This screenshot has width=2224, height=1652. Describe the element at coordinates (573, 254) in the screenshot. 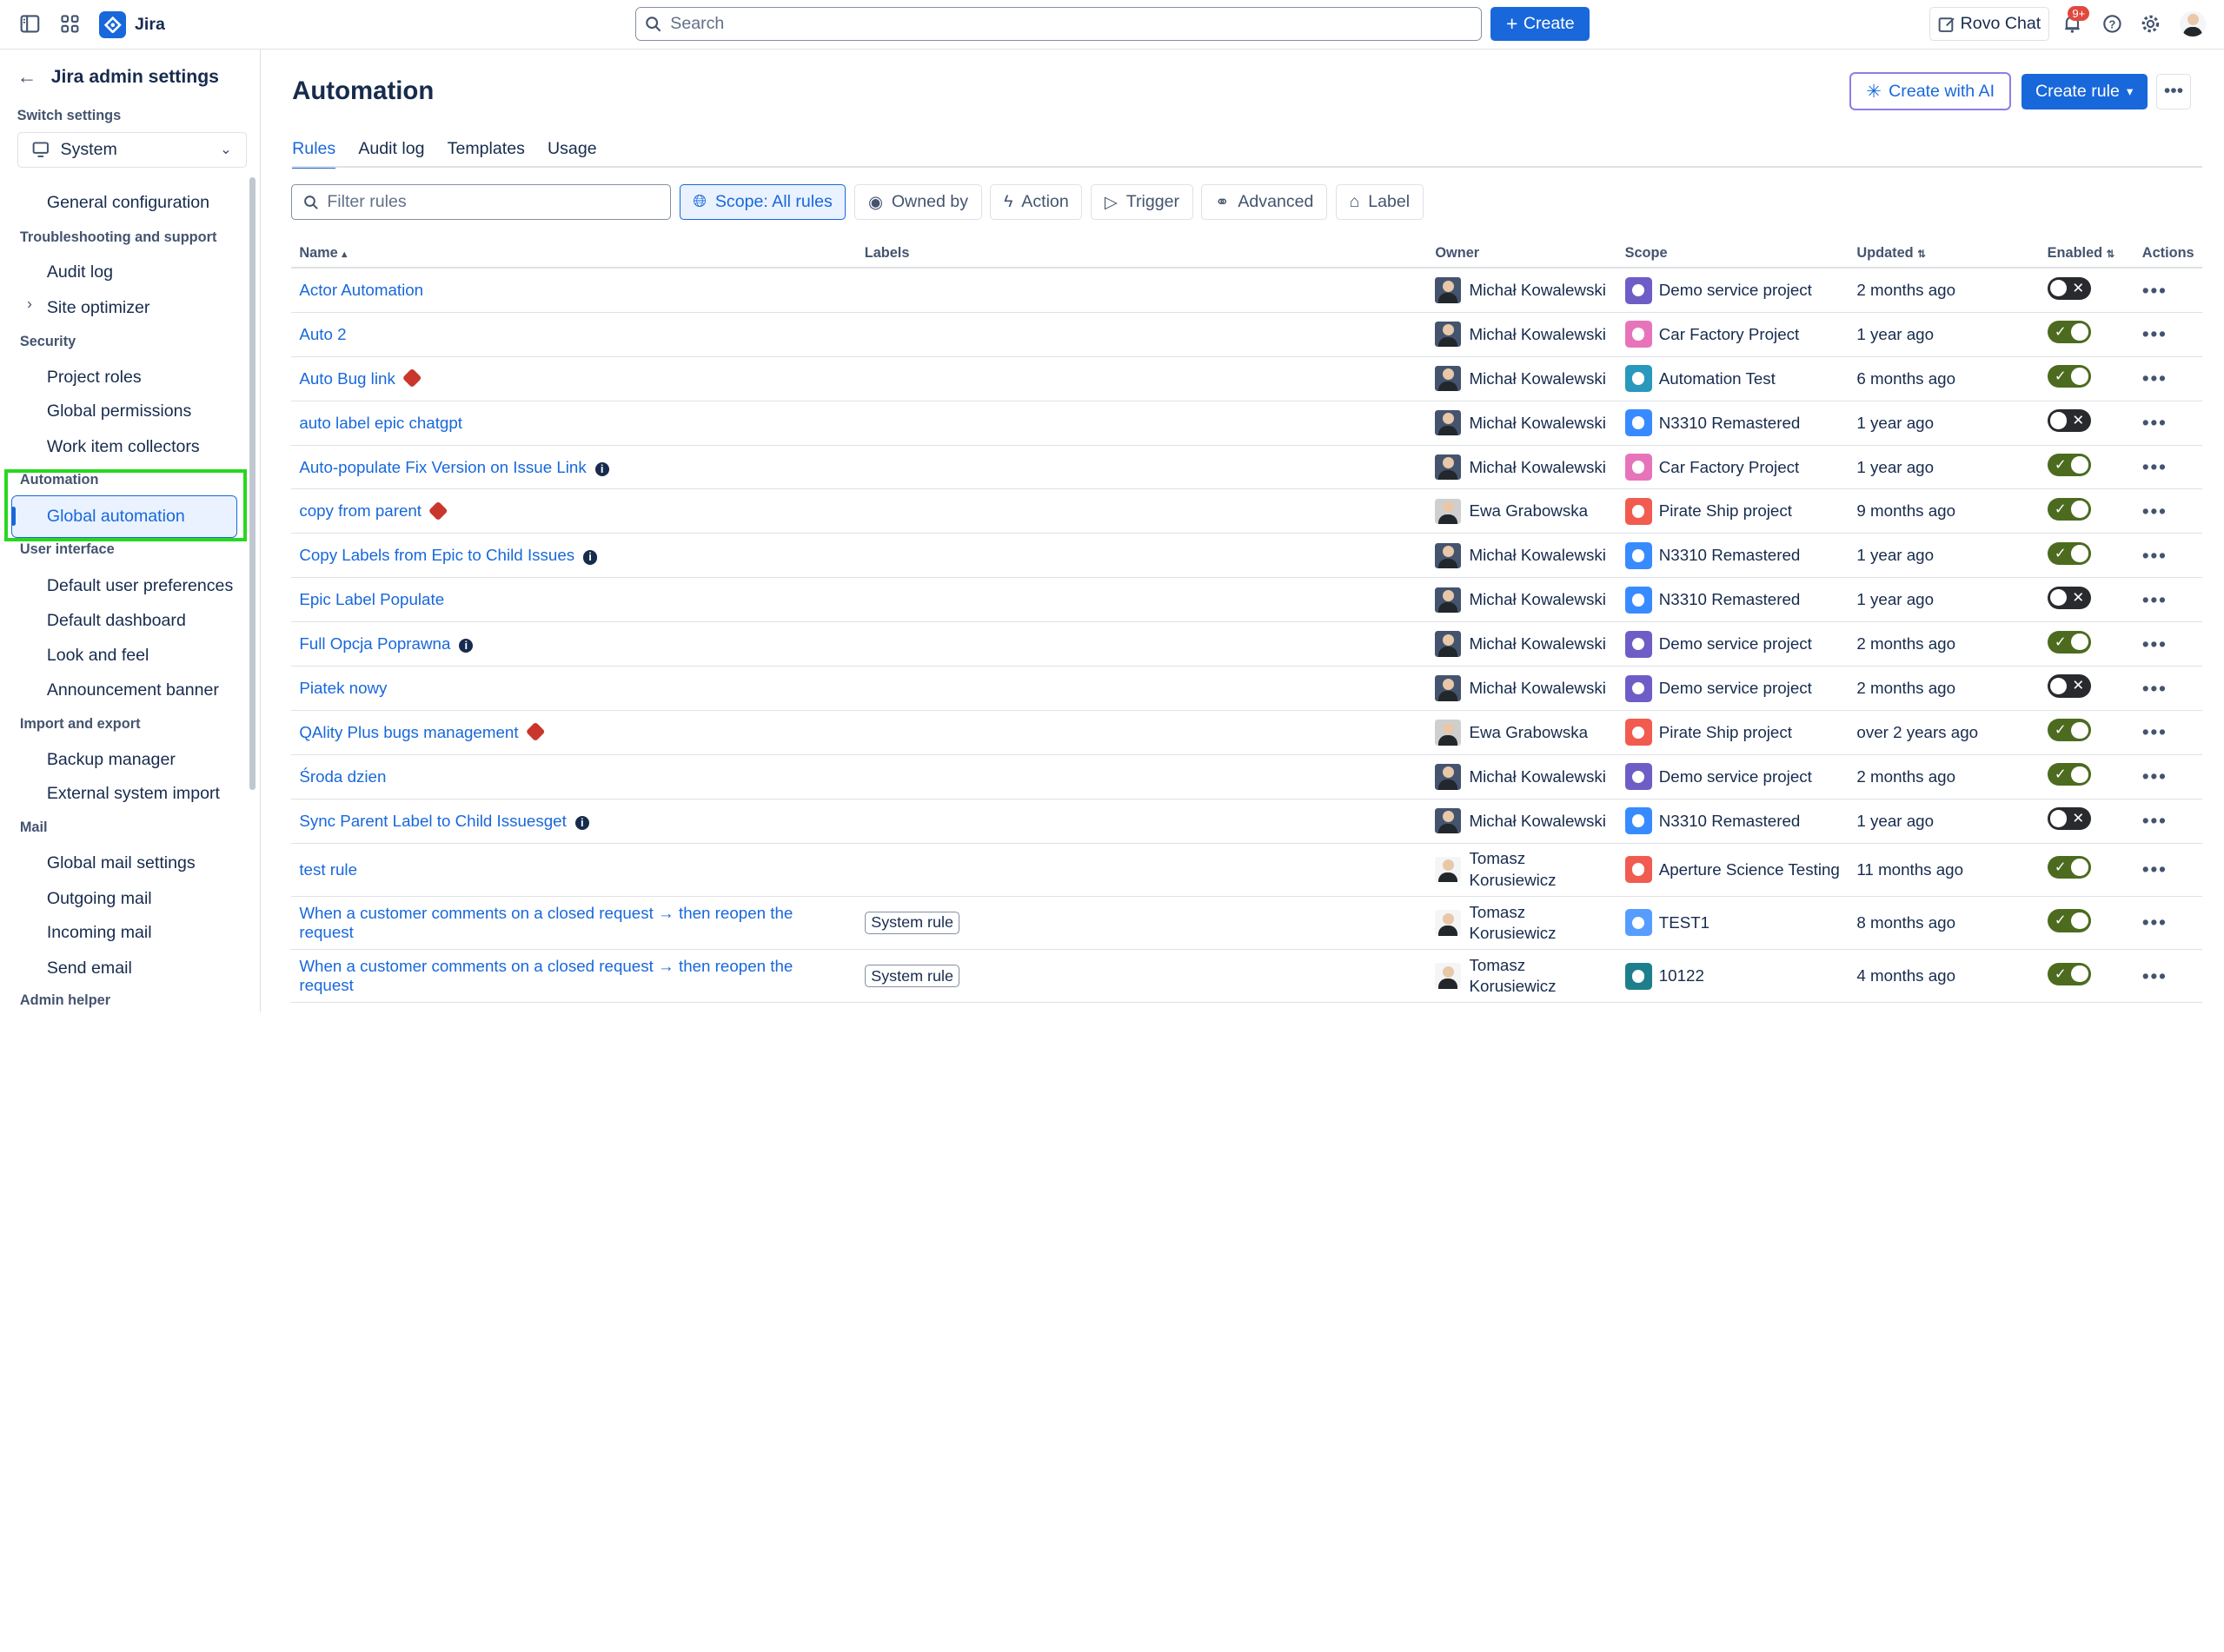

I see `column-name: Name ▴` at that location.